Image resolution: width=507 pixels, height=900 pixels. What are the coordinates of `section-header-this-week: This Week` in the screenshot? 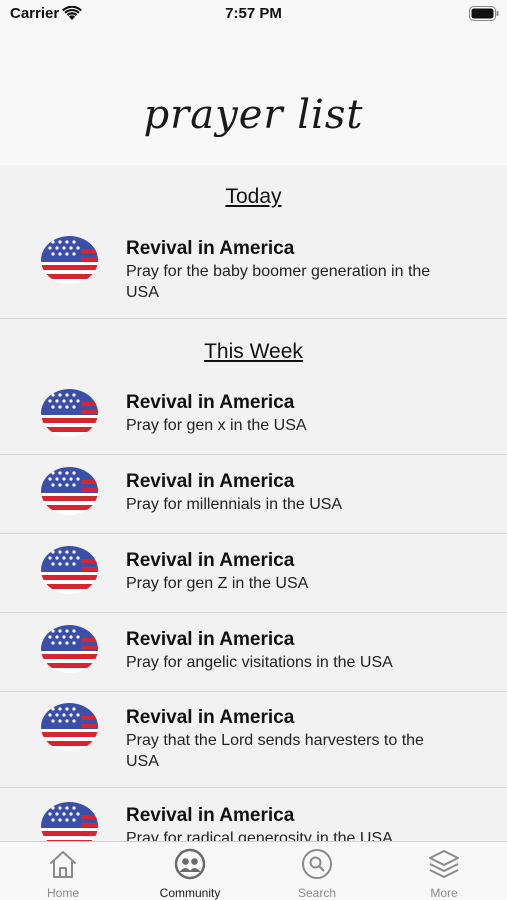 It's located at (253, 351).